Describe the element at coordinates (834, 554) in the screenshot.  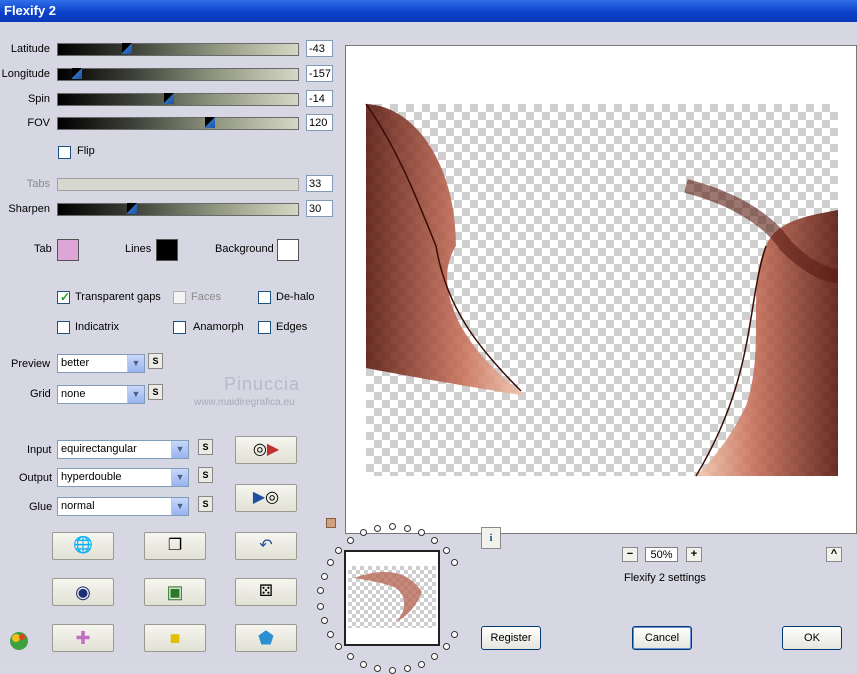
I see `collapse-button: ^` at that location.